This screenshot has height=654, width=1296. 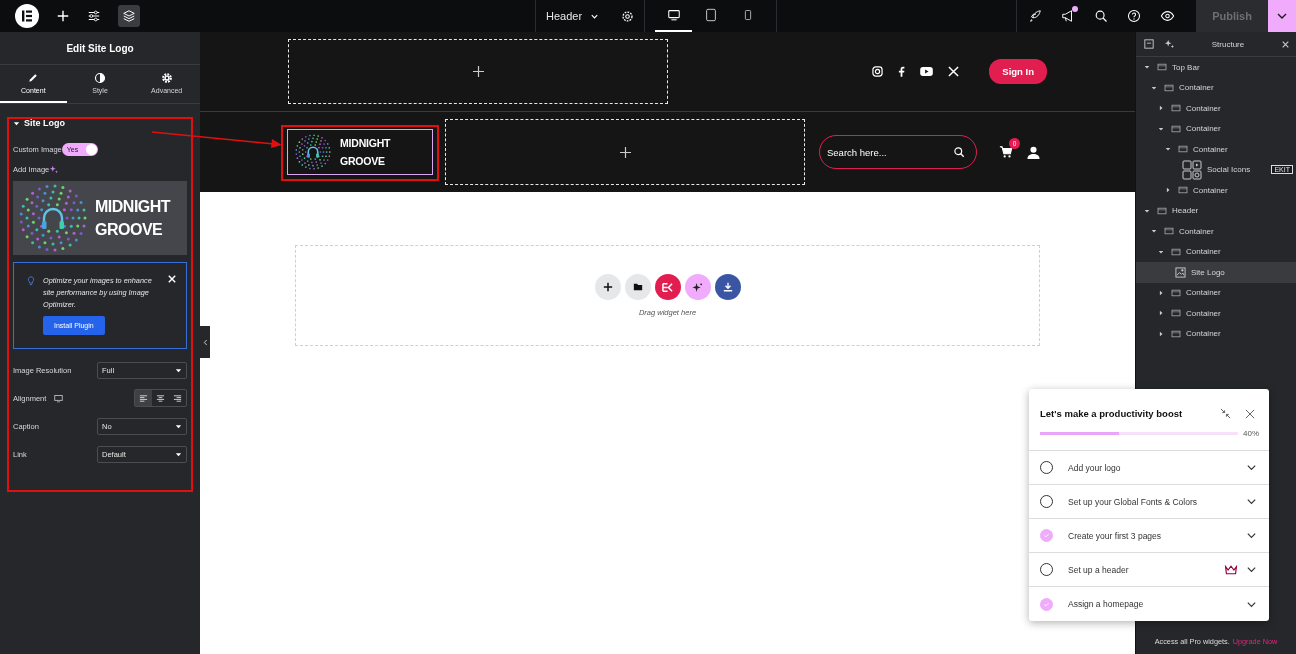 I want to click on checklist-item: Set up a header, so click(x=1149, y=570).